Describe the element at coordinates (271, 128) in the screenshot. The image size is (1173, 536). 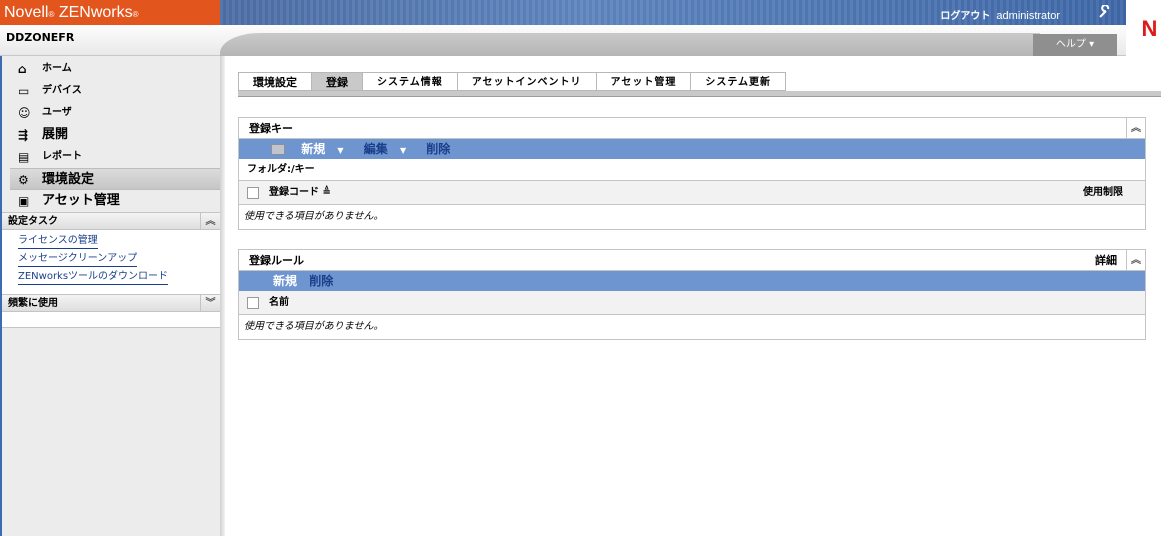
I see `registration-keys-title: 登録キー` at that location.